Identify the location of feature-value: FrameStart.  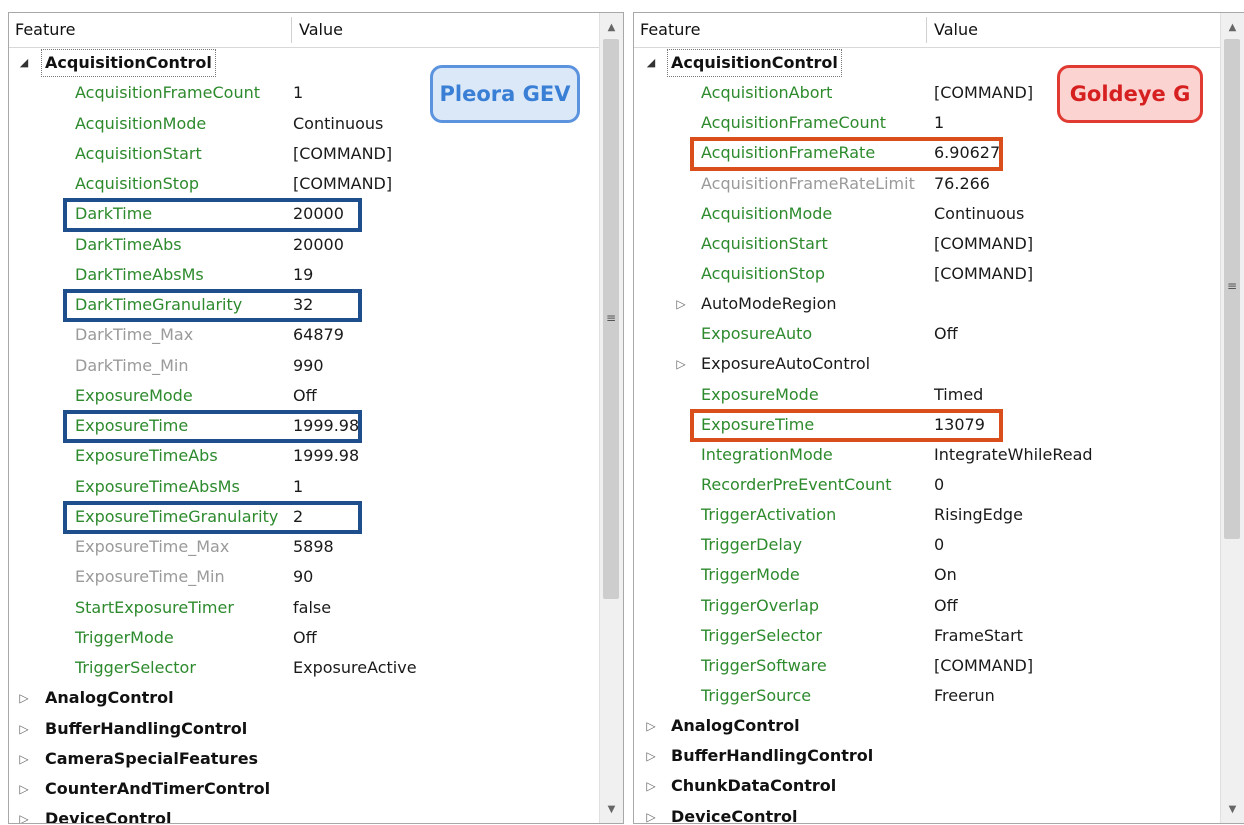
(978, 636).